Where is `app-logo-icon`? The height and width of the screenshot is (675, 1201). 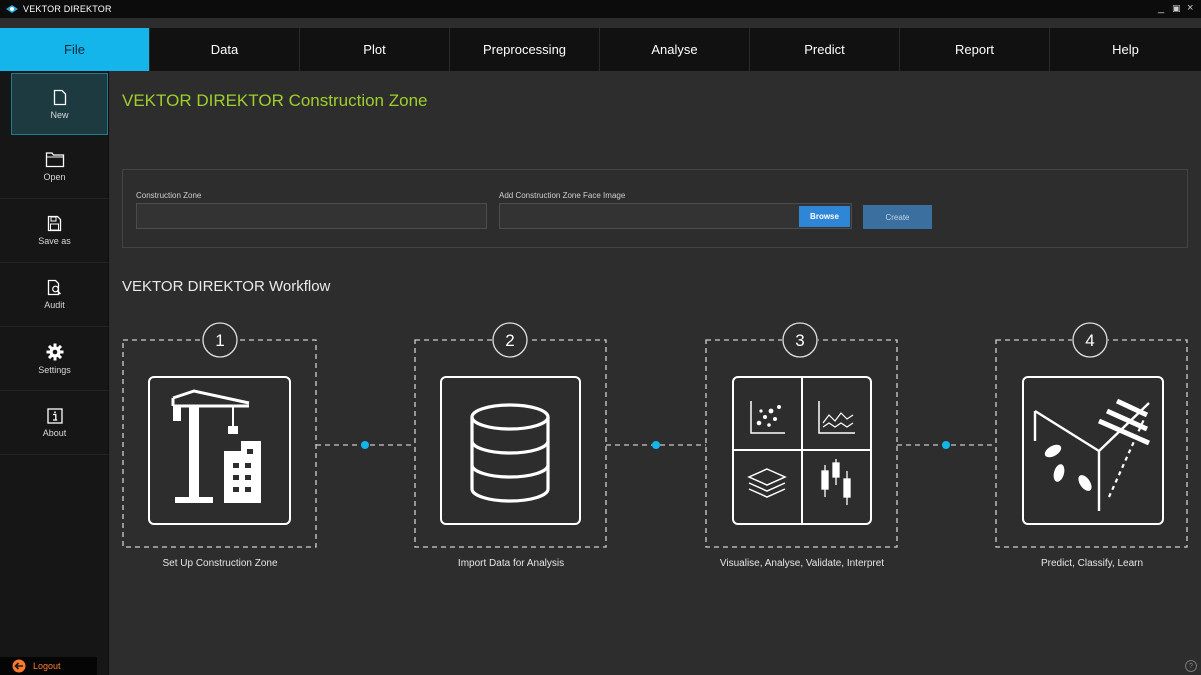 app-logo-icon is located at coordinates (12, 9).